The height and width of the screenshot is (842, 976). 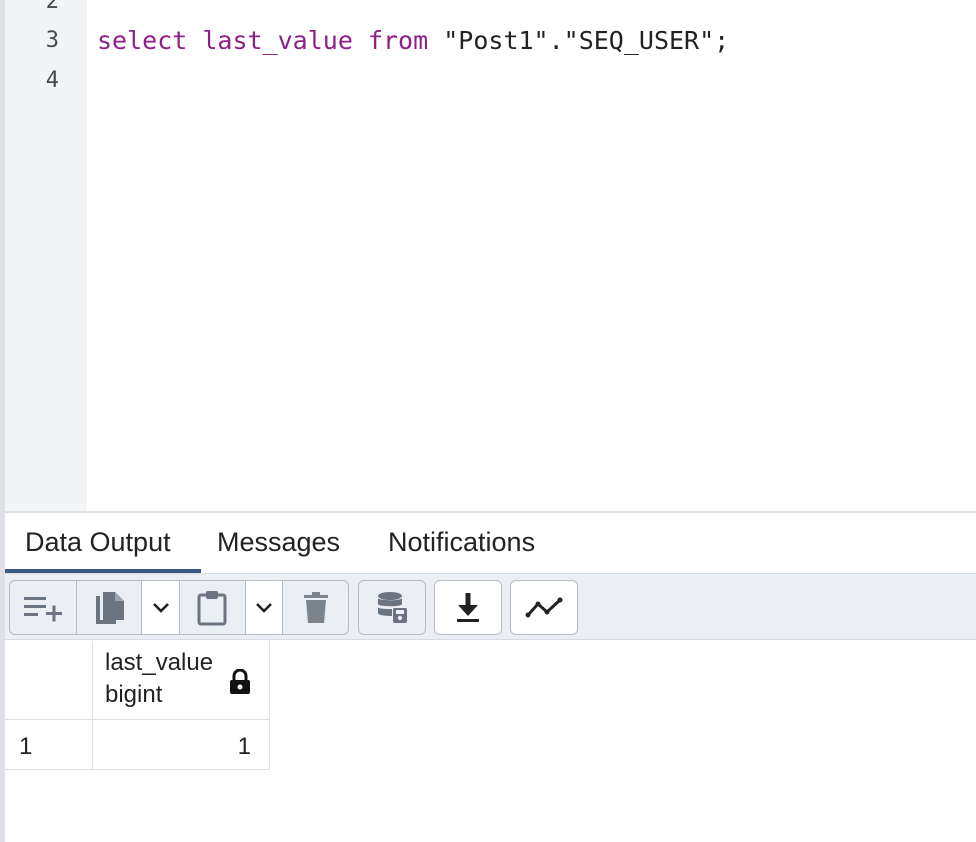 I want to click on row-number: 1, so click(x=26, y=746).